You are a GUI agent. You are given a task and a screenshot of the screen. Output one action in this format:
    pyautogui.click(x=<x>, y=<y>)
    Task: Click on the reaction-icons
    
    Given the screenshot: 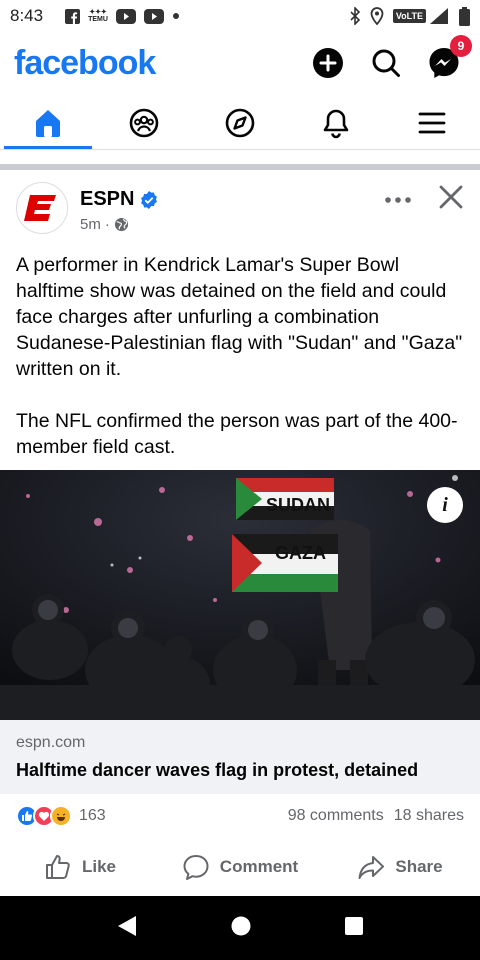 What is the action you would take?
    pyautogui.click(x=44, y=816)
    